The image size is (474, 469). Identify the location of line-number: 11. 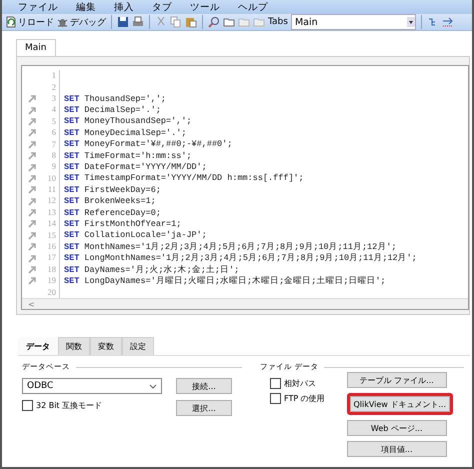
(51, 190).